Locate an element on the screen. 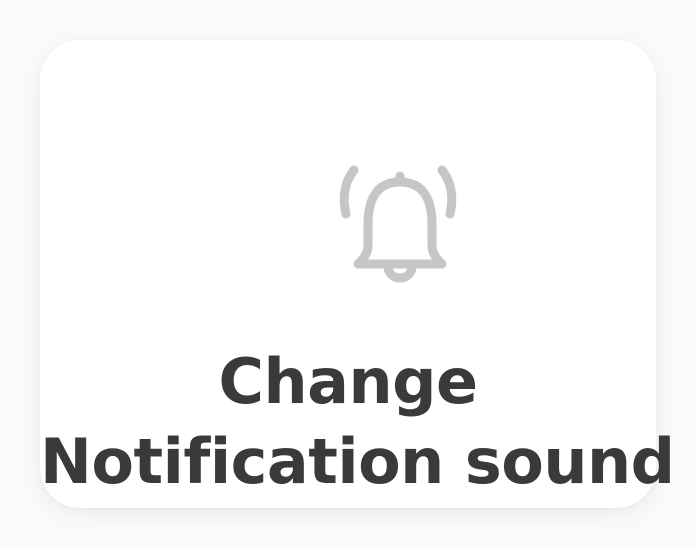  tile-label-line1: Change is located at coordinates (348, 381).